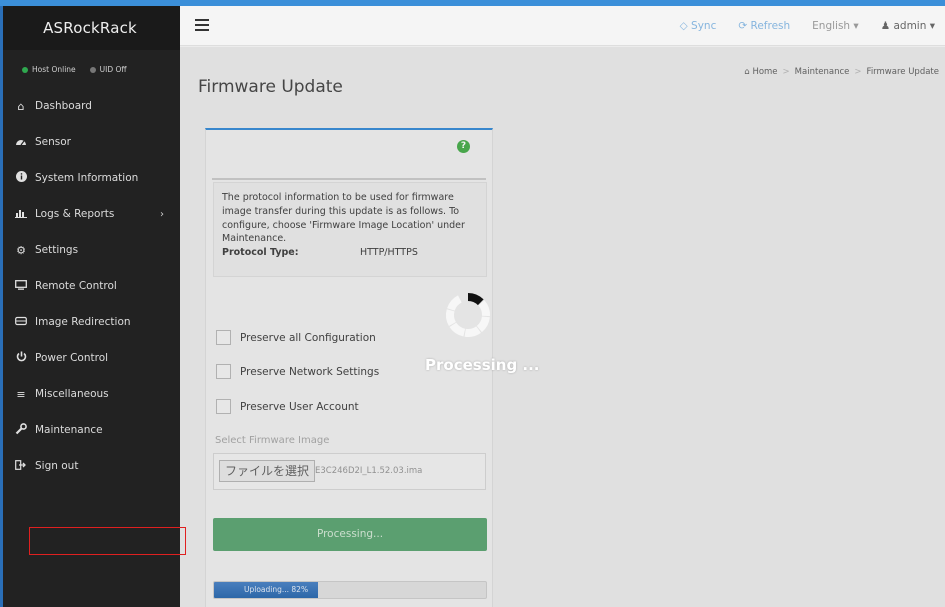  What do you see at coordinates (21, 250) in the screenshot?
I see `gear-icon: ⚙` at bounding box center [21, 250].